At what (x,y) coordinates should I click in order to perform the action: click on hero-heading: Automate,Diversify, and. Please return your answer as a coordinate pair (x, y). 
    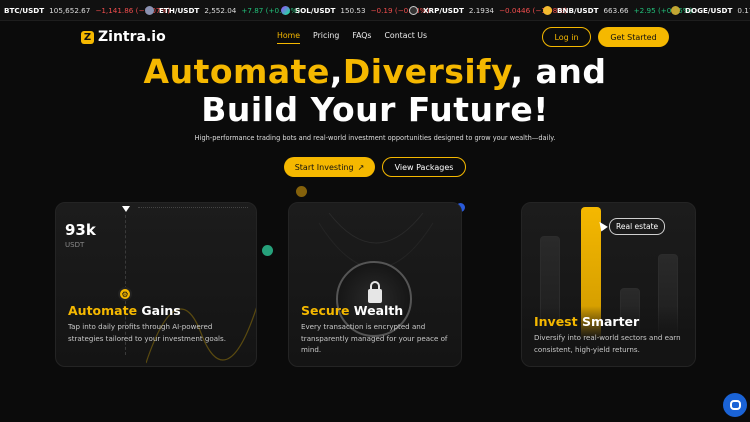
    Looking at the image, I should click on (375, 71).